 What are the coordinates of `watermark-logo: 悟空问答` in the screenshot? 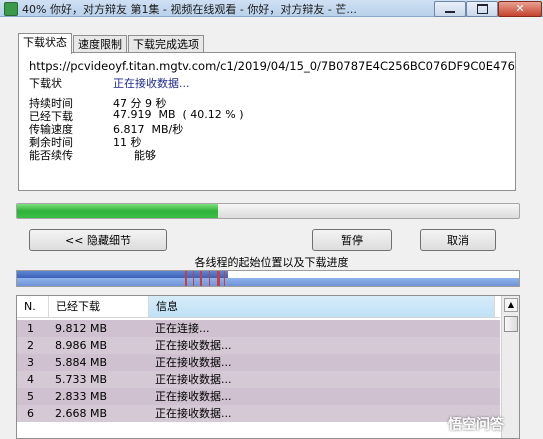 It's located at (476, 425).